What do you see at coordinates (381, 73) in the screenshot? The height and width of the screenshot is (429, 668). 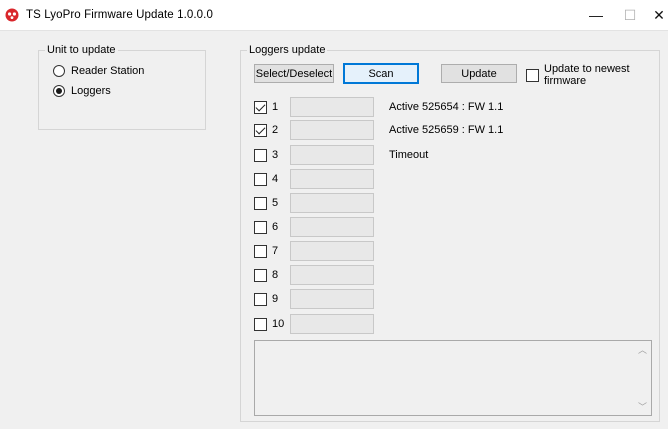 I see `scan-button: Scan` at bounding box center [381, 73].